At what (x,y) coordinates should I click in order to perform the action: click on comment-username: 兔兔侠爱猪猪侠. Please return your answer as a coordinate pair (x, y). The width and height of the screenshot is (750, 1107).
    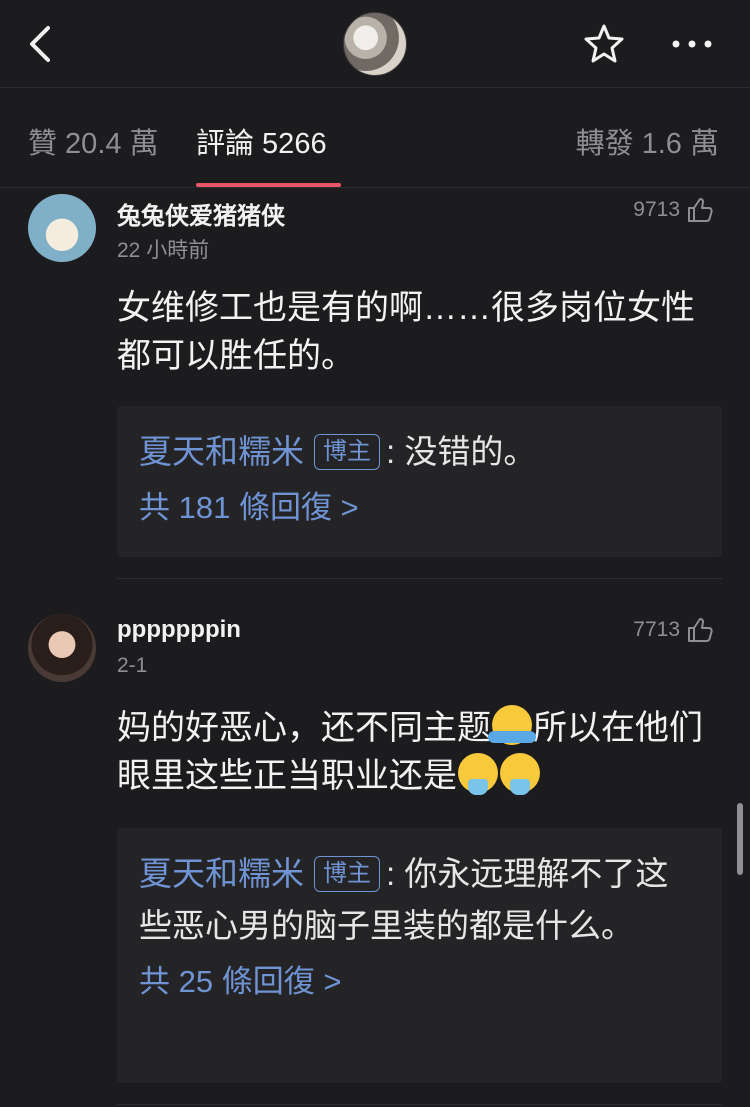
    Looking at the image, I should click on (201, 213).